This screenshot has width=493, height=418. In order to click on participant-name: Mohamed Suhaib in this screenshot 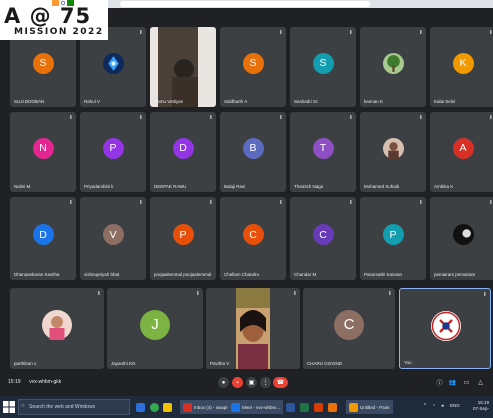, I will do `click(382, 186)`.